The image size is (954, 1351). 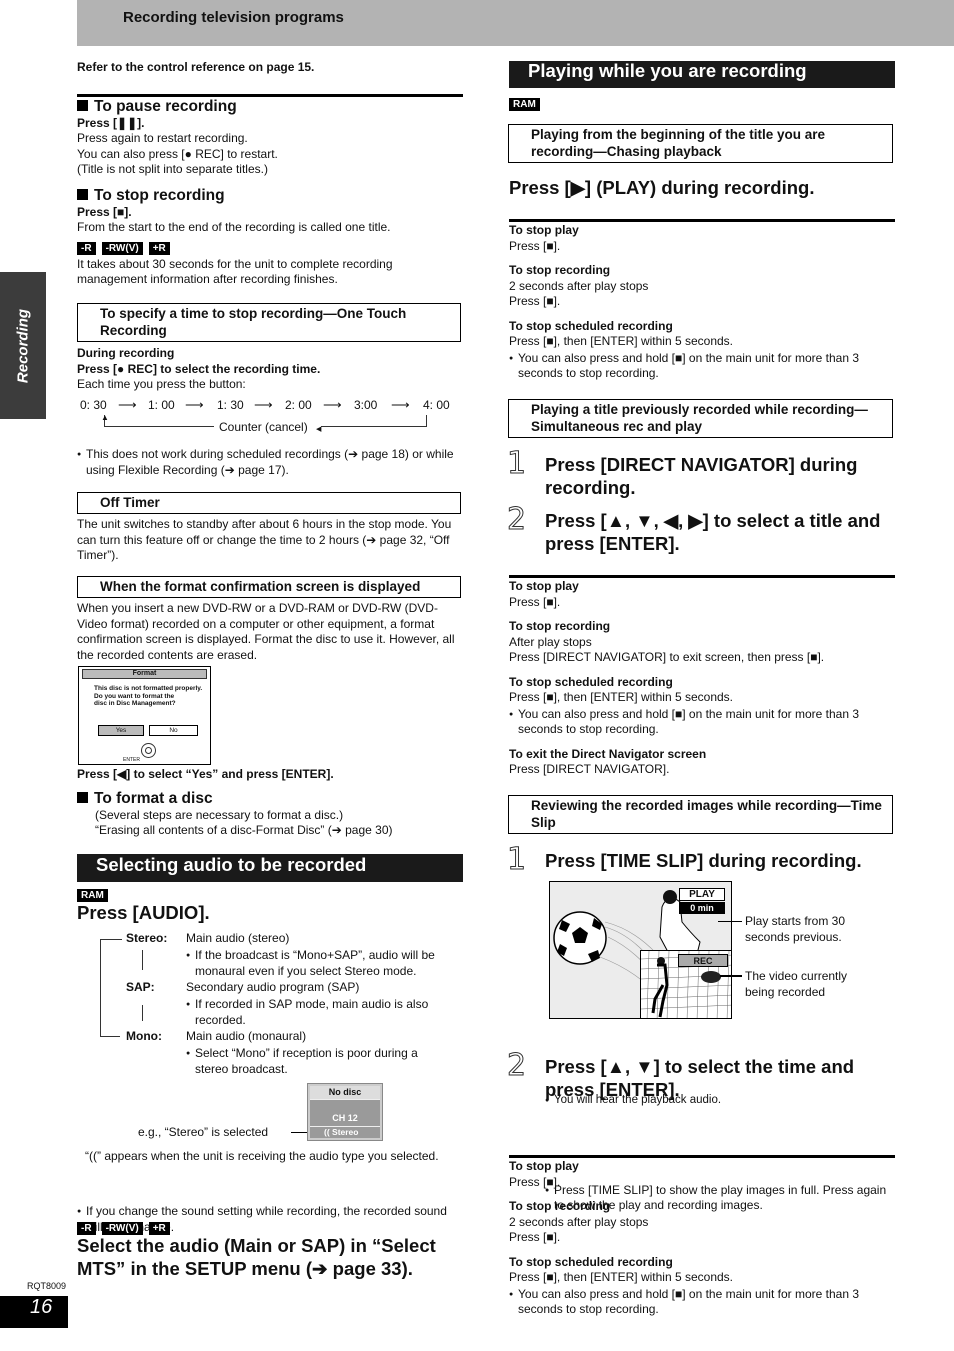 I want to click on page-header-title: Recording television programs, so click(x=233, y=17).